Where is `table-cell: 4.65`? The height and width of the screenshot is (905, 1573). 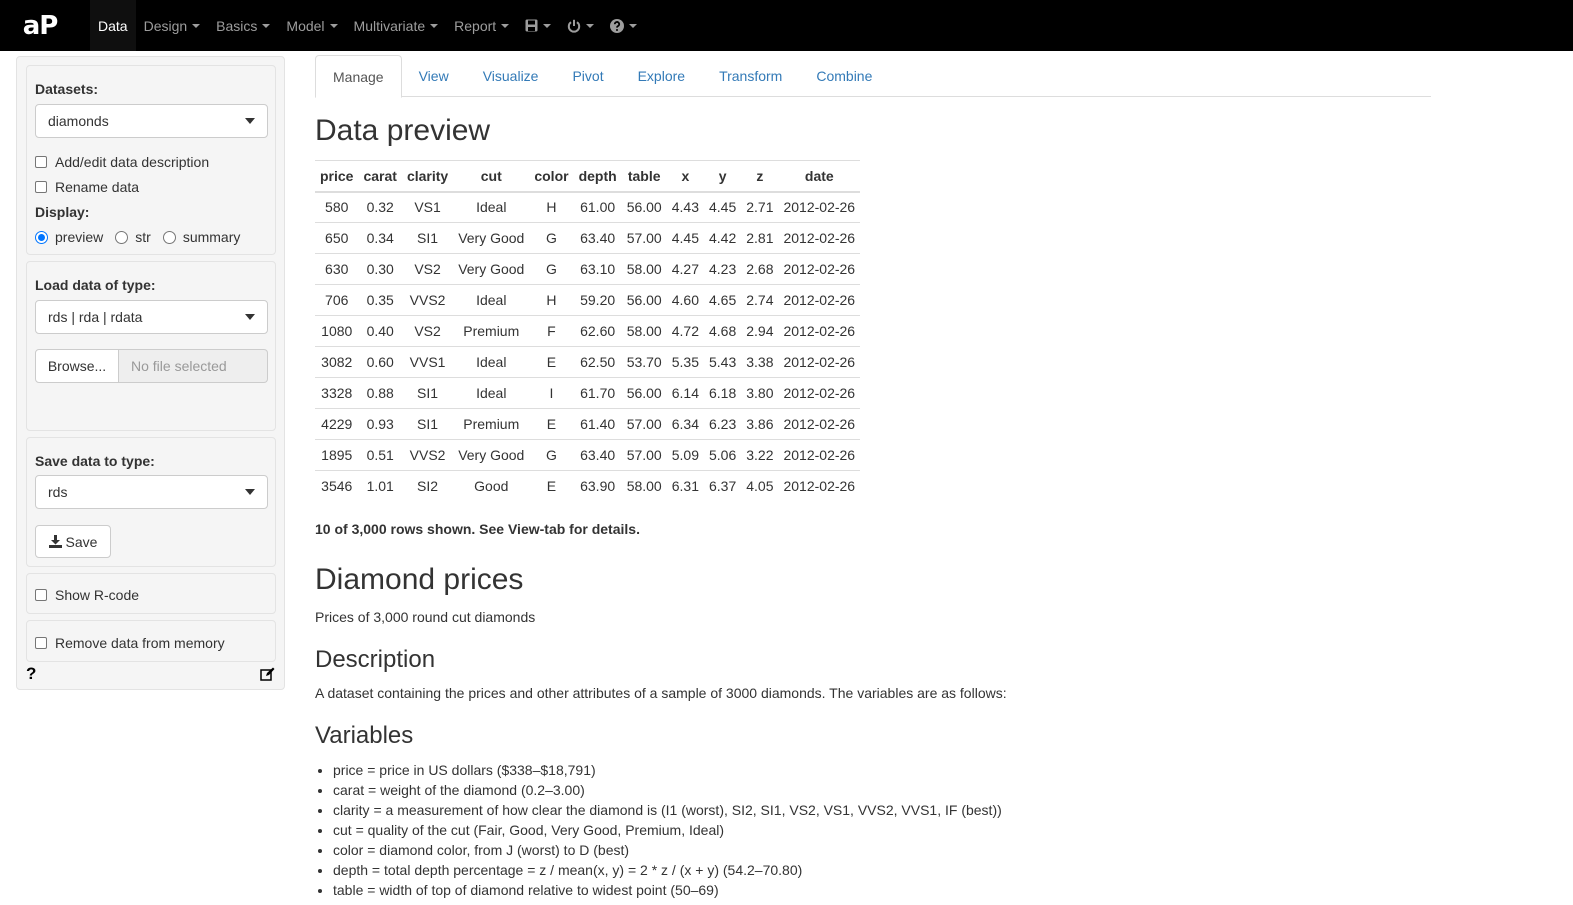
table-cell: 4.65 is located at coordinates (722, 300).